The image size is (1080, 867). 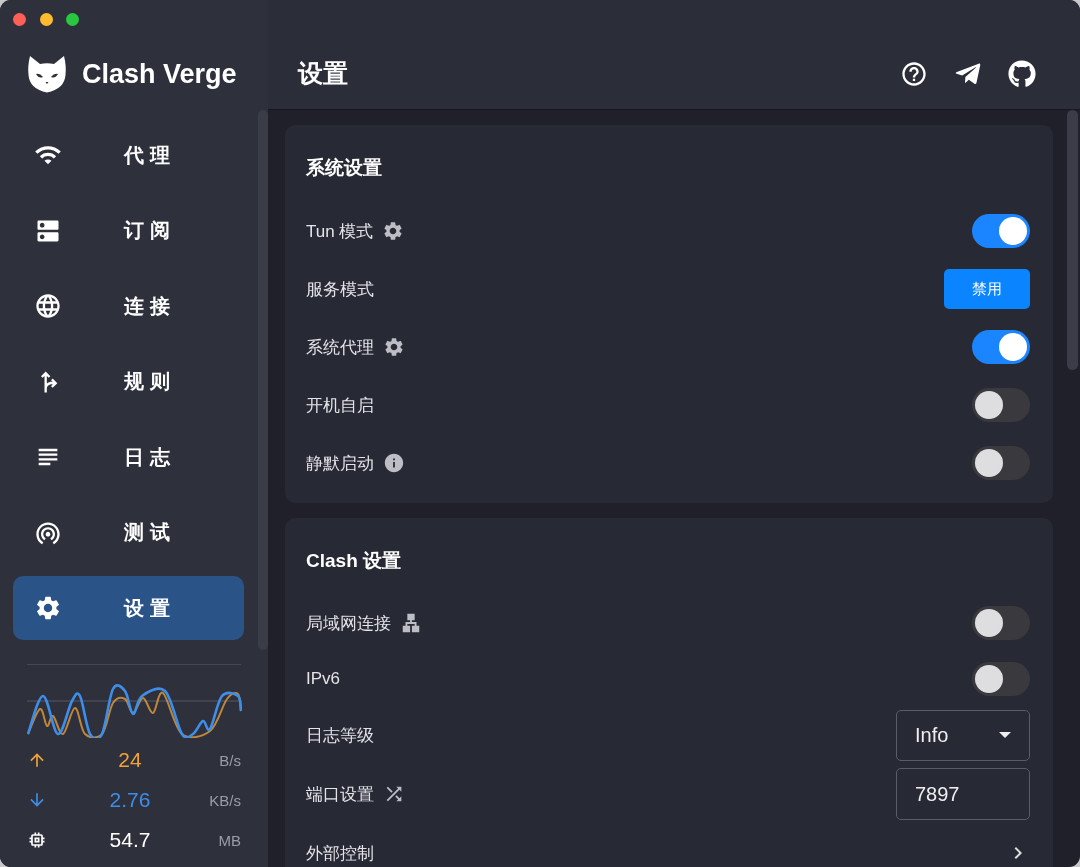 I want to click on dropdown-select: Info, so click(x=963, y=735).